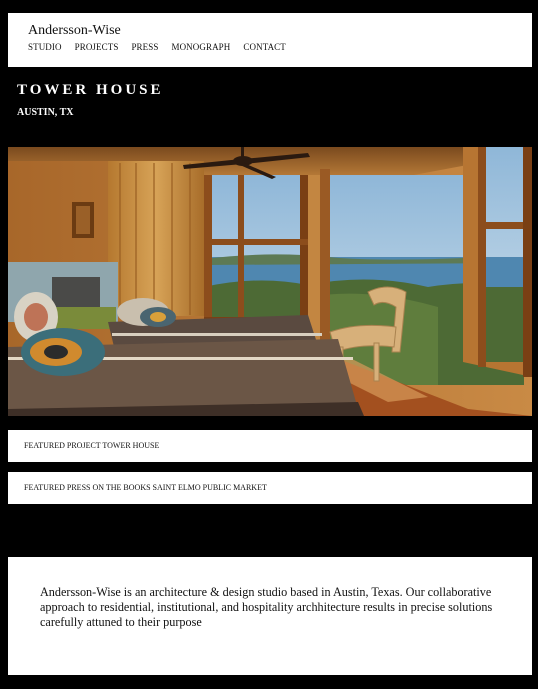 The height and width of the screenshot is (689, 538). I want to click on featured-project-link: FEATURED PROJECT TOWER HOUSE, so click(91, 445).